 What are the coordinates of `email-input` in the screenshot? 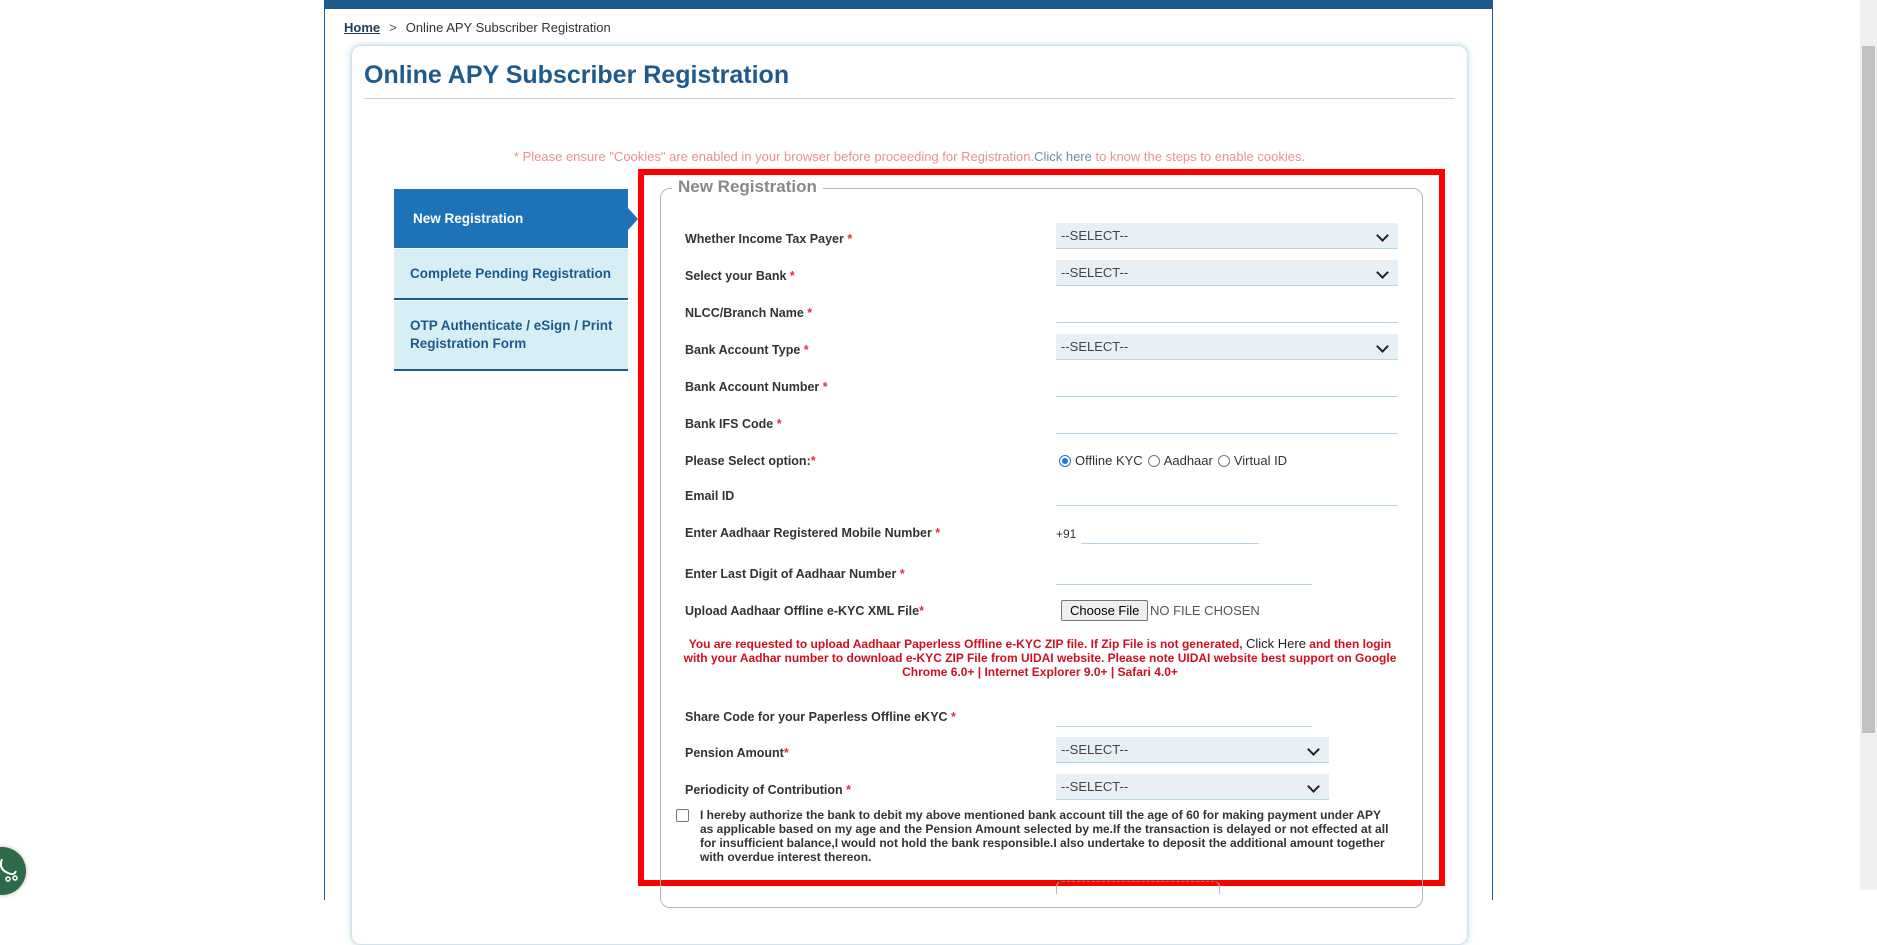 It's located at (1227, 494).